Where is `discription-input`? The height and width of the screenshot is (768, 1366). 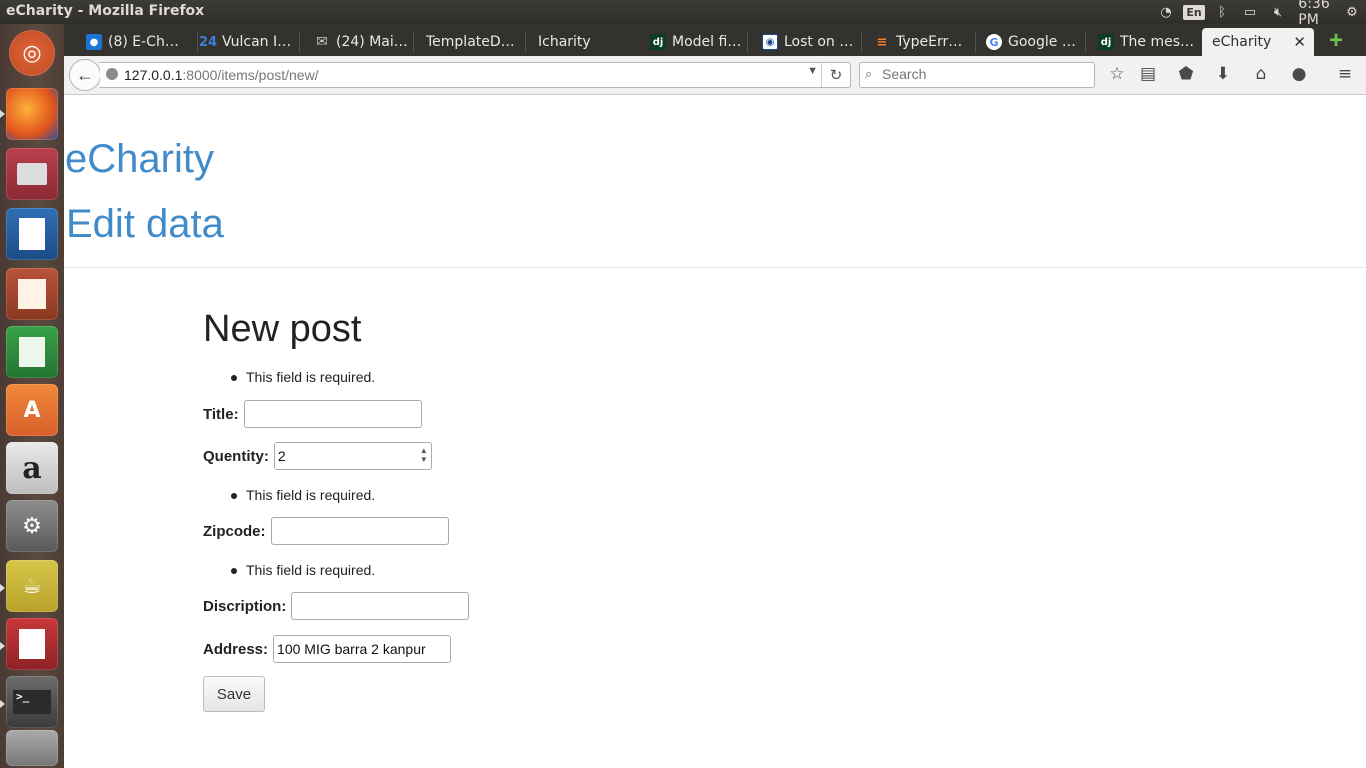
discription-input is located at coordinates (380, 606).